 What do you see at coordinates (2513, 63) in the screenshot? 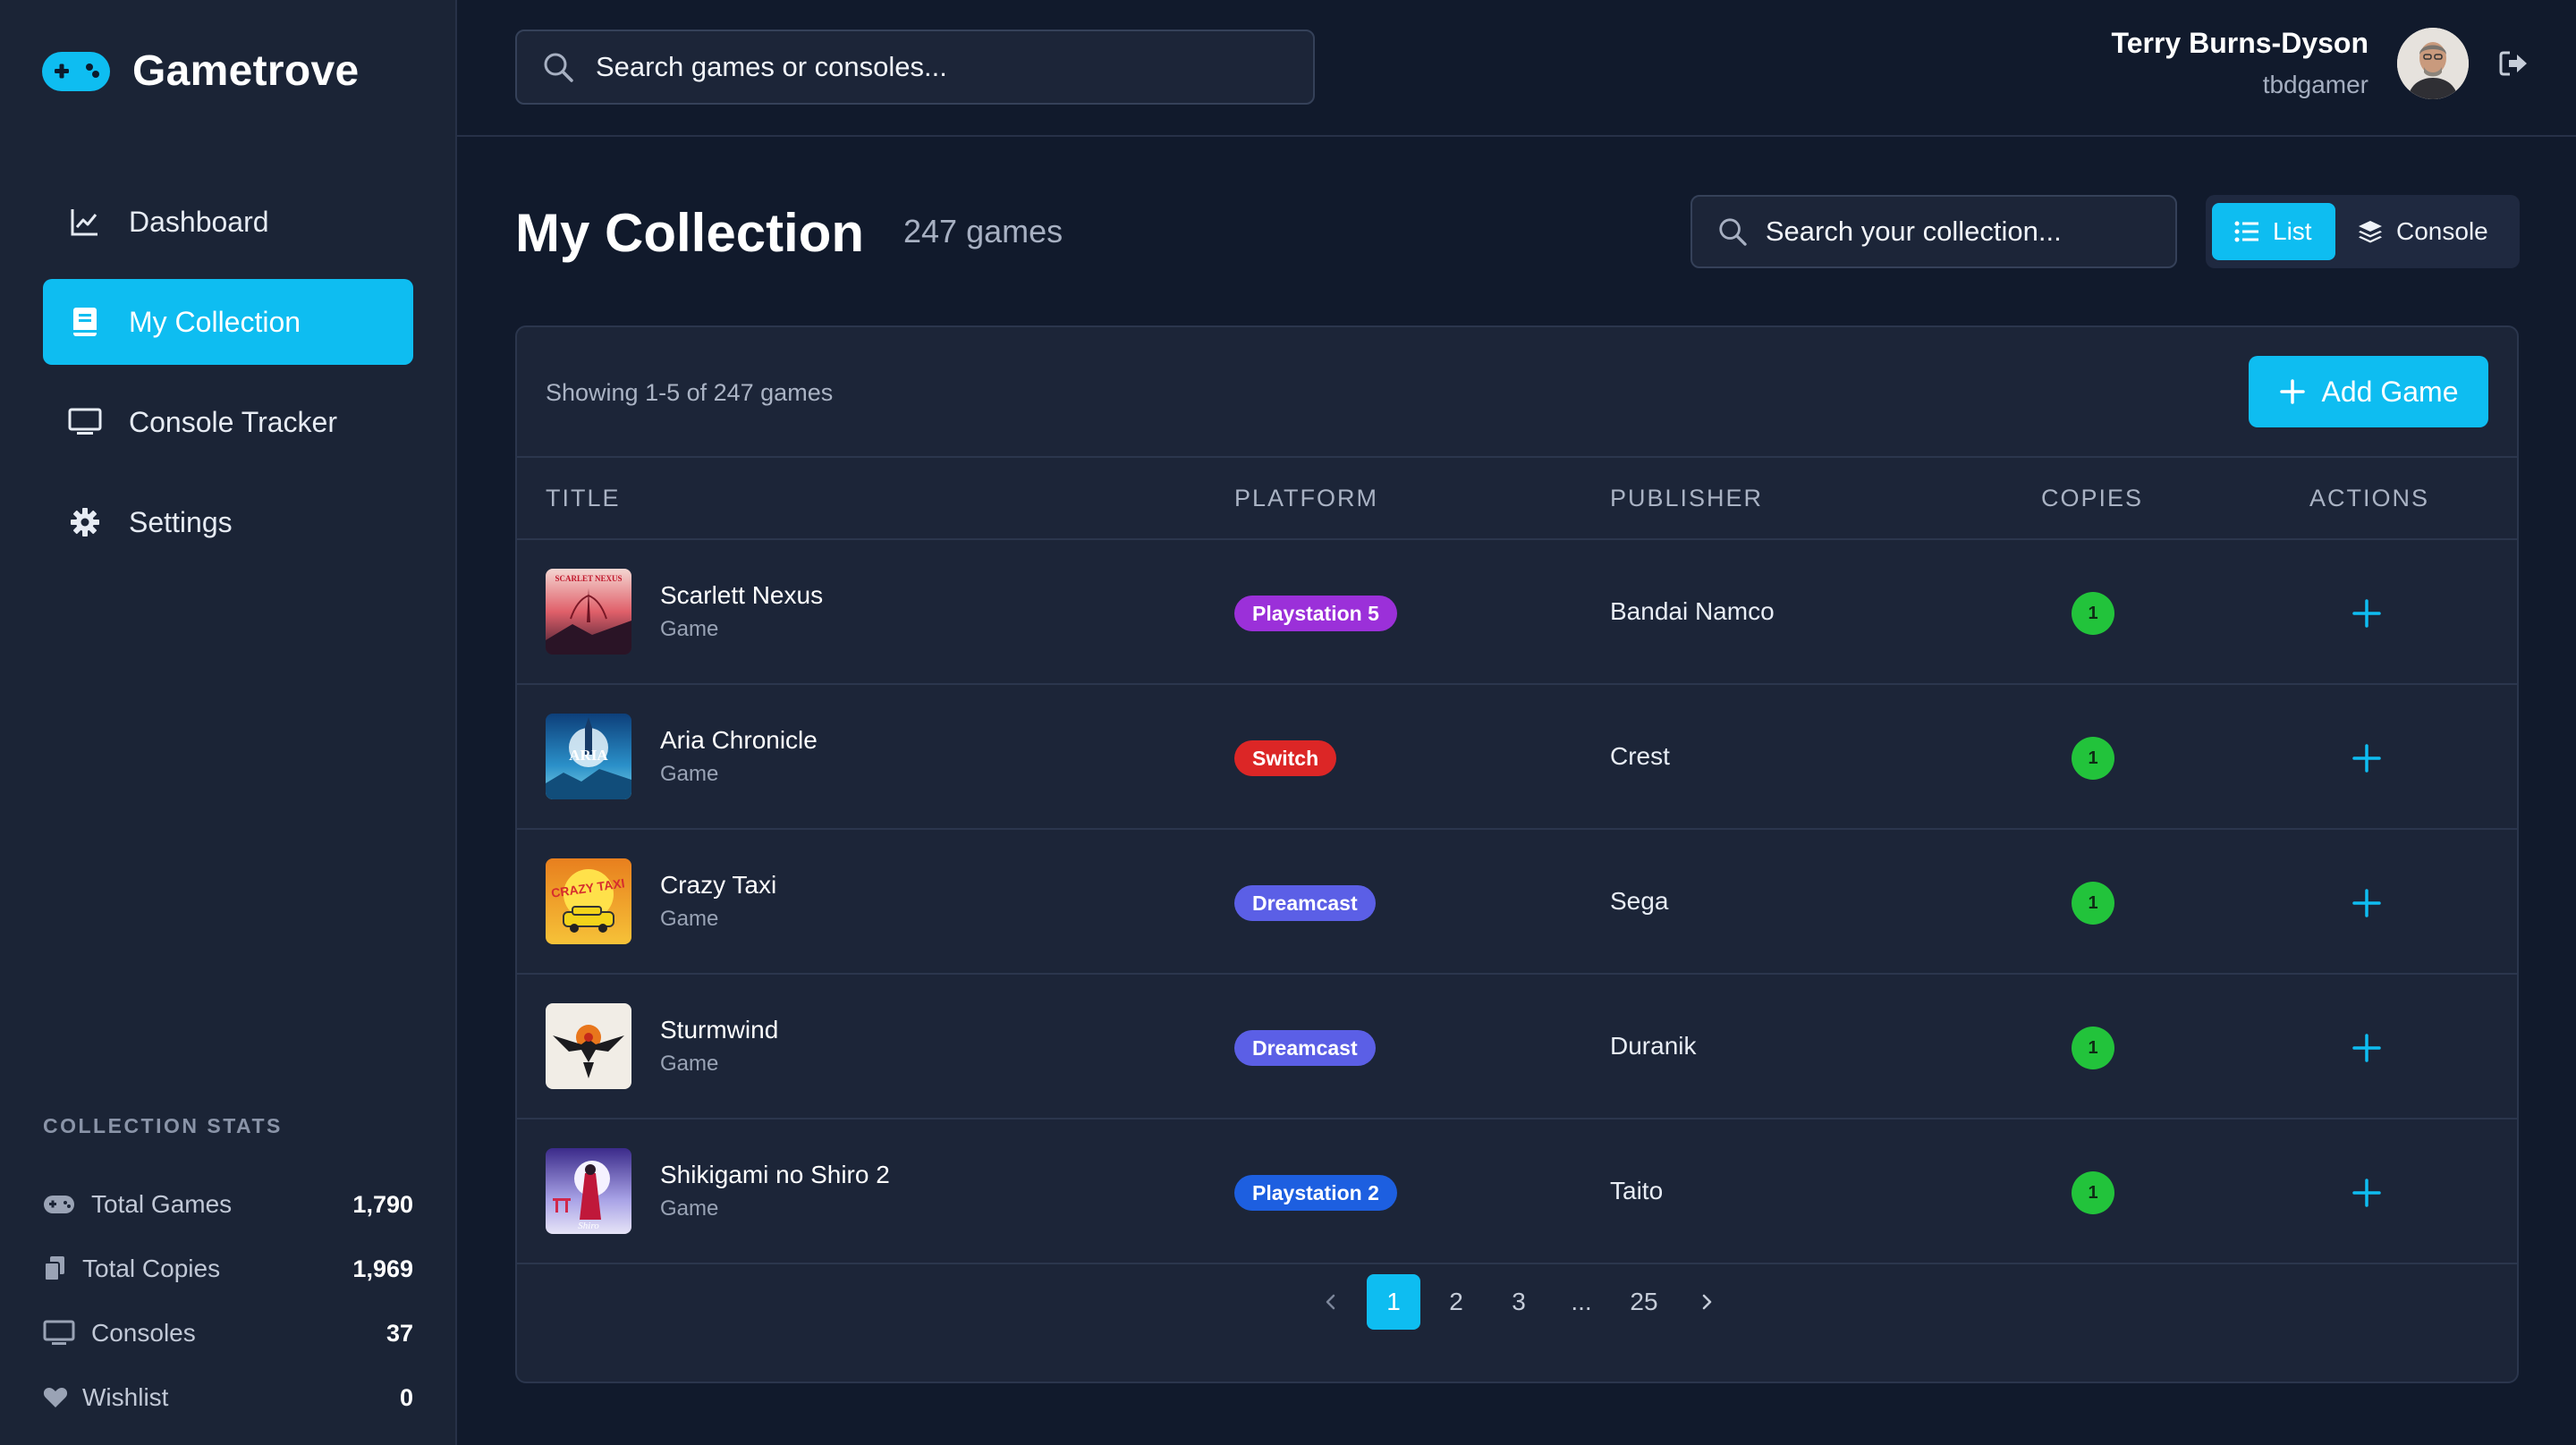
I see `logout-icon` at bounding box center [2513, 63].